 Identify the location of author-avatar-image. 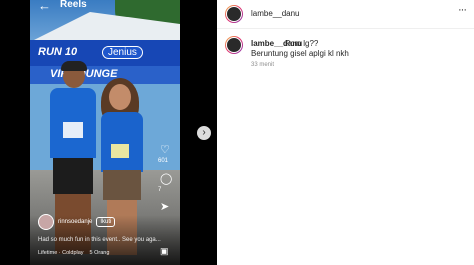
(234, 14).